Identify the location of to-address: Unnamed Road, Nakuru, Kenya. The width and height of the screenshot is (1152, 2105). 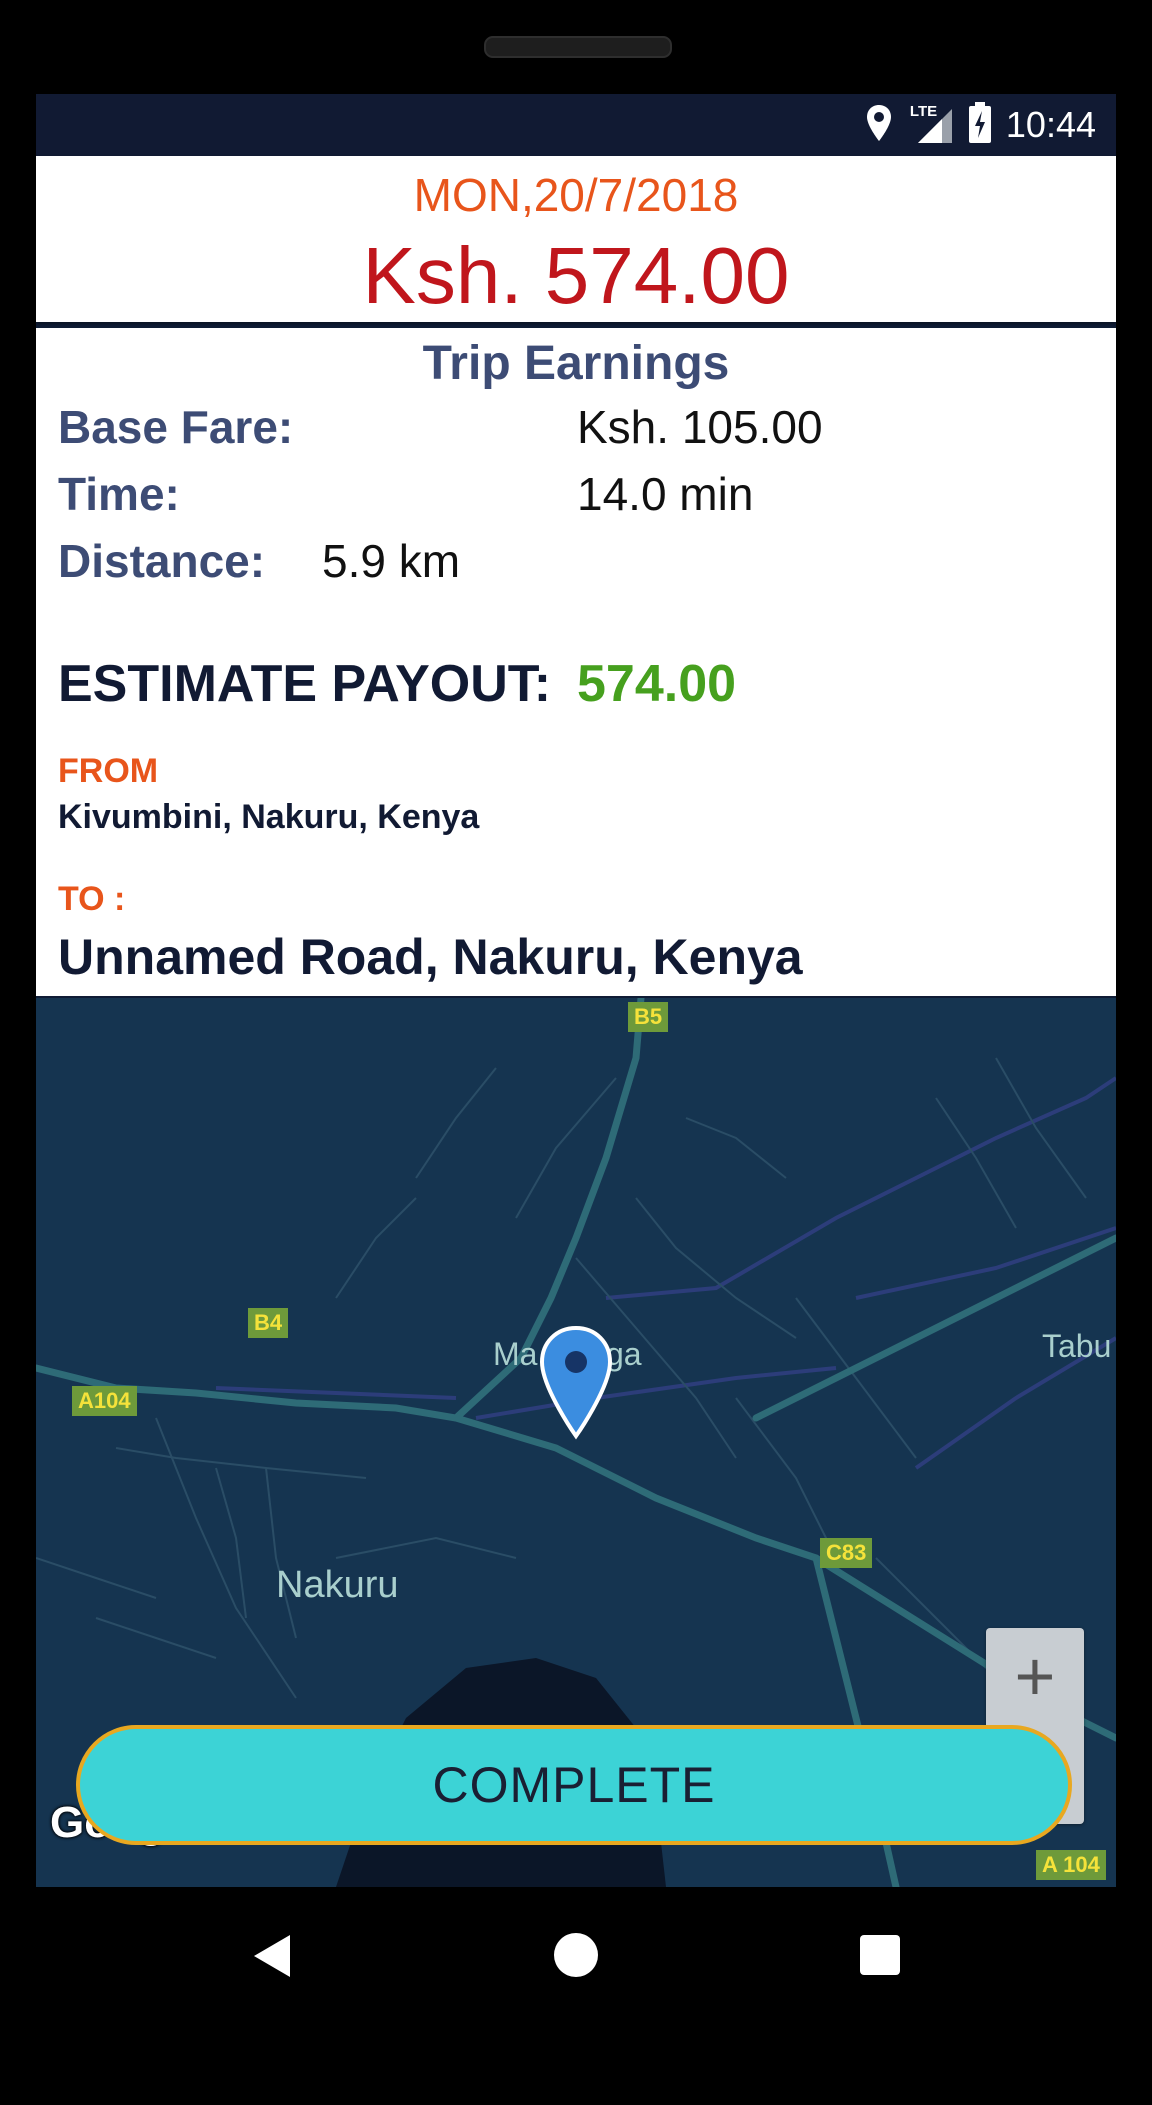
(430, 957).